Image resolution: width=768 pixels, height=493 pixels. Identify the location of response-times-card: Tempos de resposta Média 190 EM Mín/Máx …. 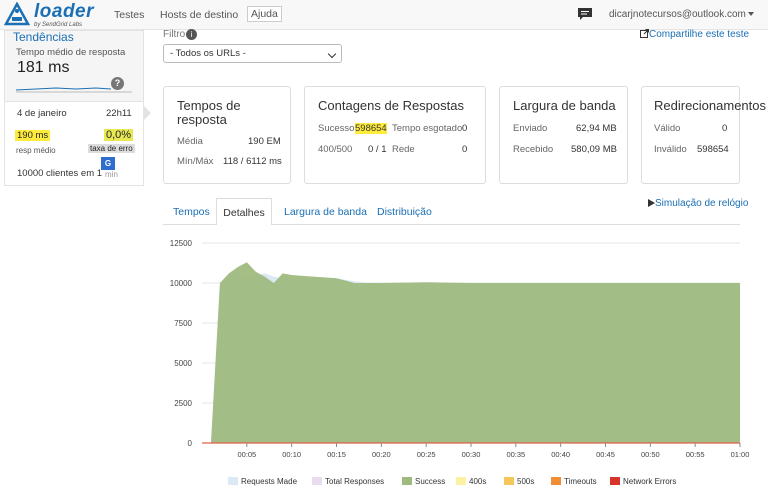
(227, 135).